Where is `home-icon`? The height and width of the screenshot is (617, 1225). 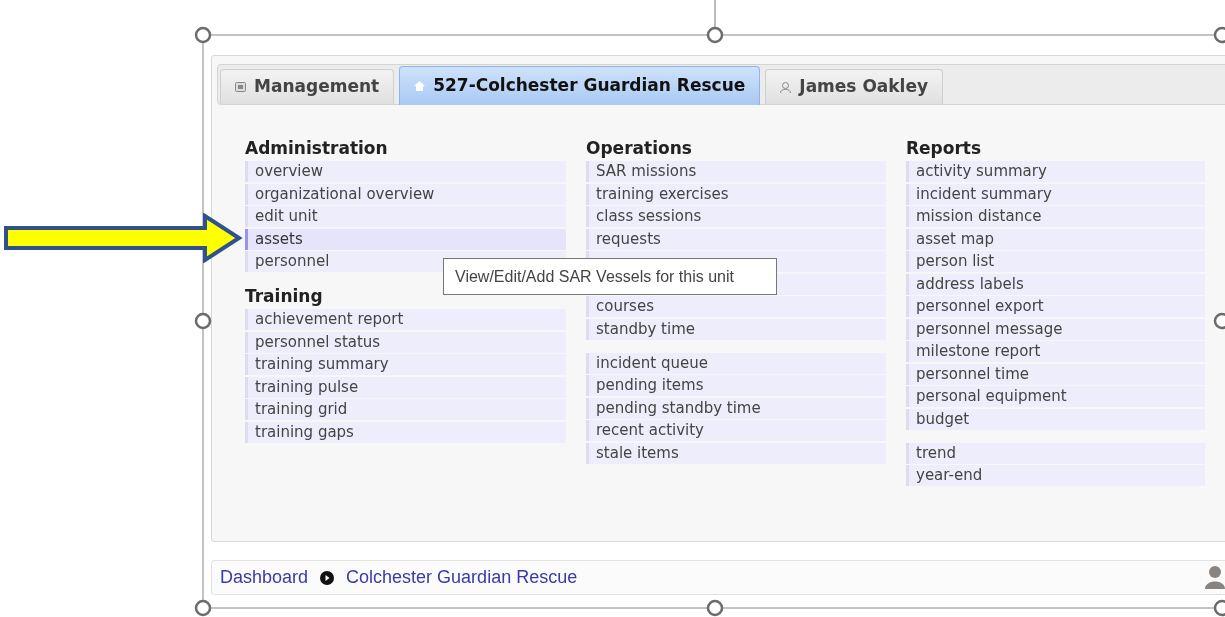 home-icon is located at coordinates (420, 86).